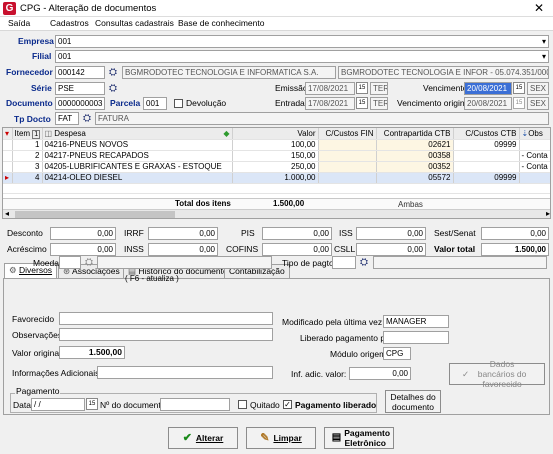  I want to click on grid-header-ccfin: C/Custos FIN, so click(347, 134).